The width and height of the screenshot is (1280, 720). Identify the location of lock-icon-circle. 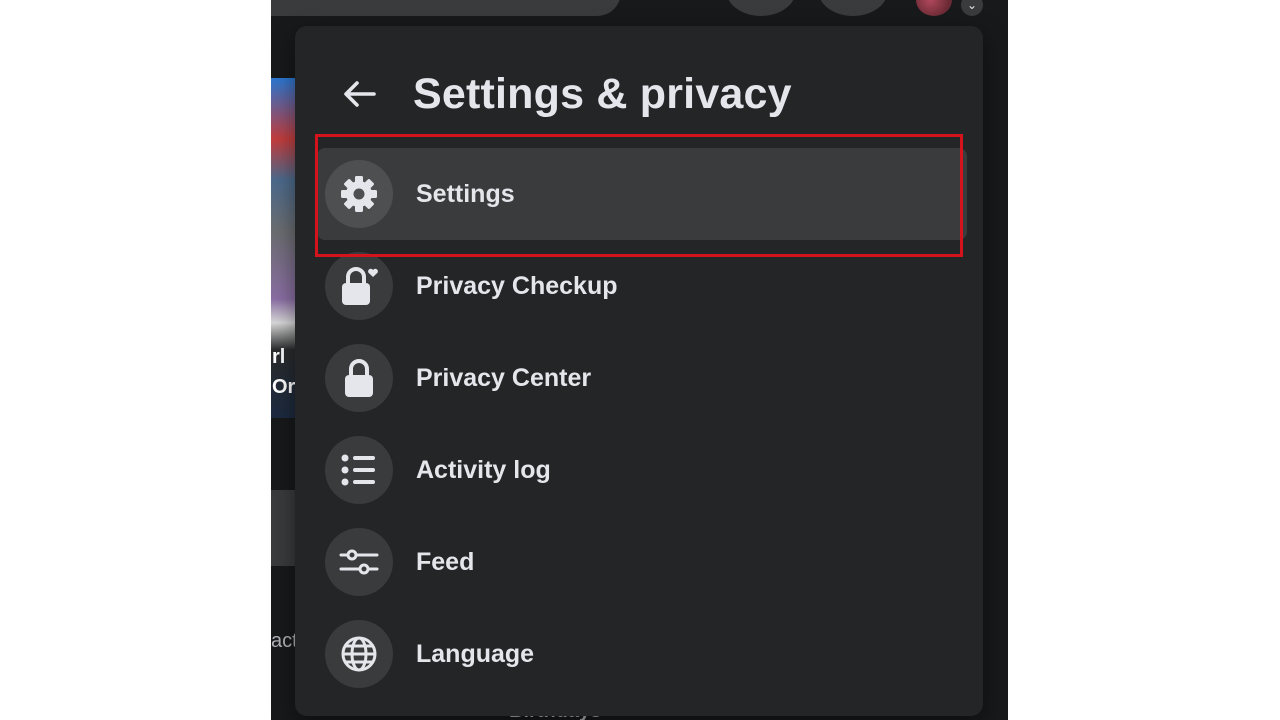
(359, 378).